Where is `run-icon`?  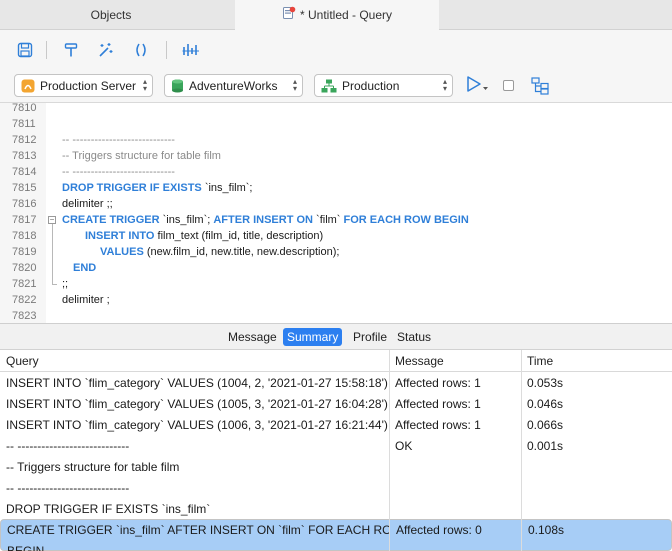
run-icon is located at coordinates (477, 84).